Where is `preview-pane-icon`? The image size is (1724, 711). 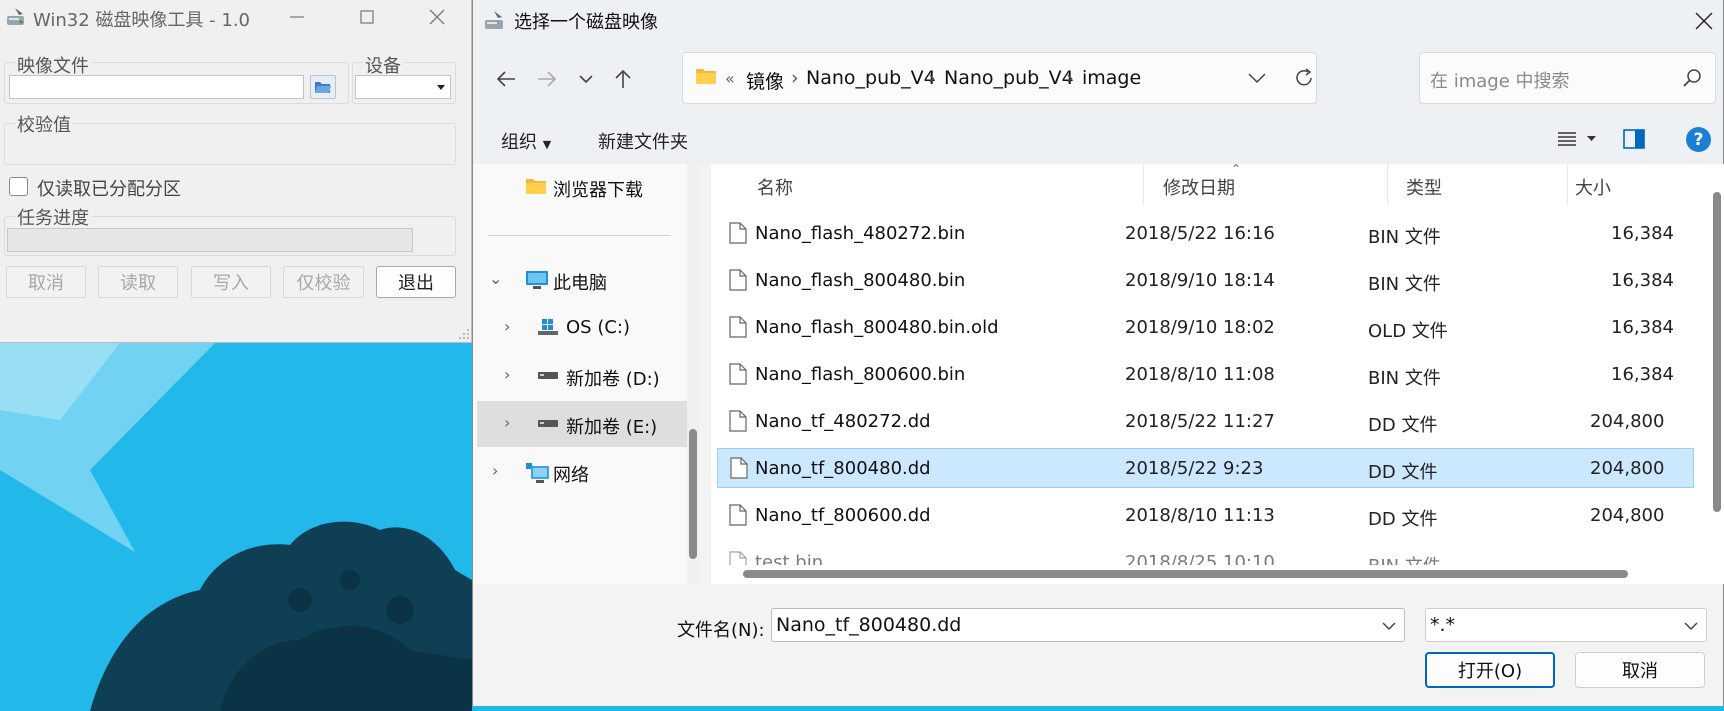
preview-pane-icon is located at coordinates (1634, 139).